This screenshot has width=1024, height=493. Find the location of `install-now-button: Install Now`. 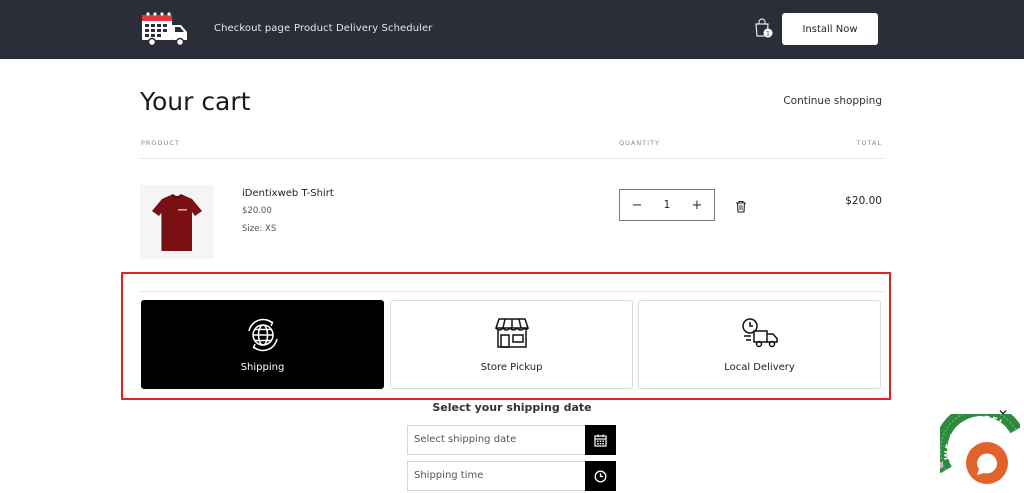

install-now-button: Install Now is located at coordinates (830, 29).